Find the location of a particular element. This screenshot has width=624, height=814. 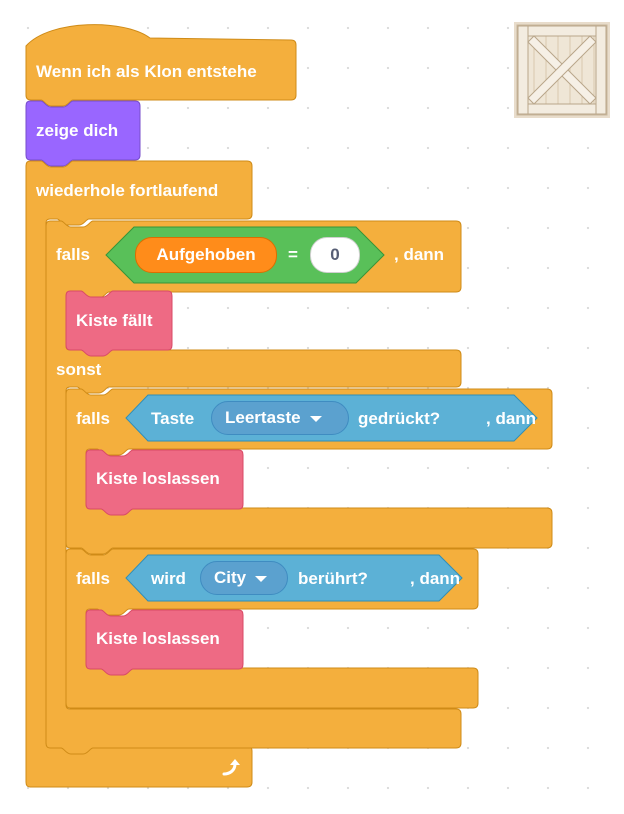

kiste-loslassen-call-block-2: Kiste loslassen is located at coordinates (165, 642).